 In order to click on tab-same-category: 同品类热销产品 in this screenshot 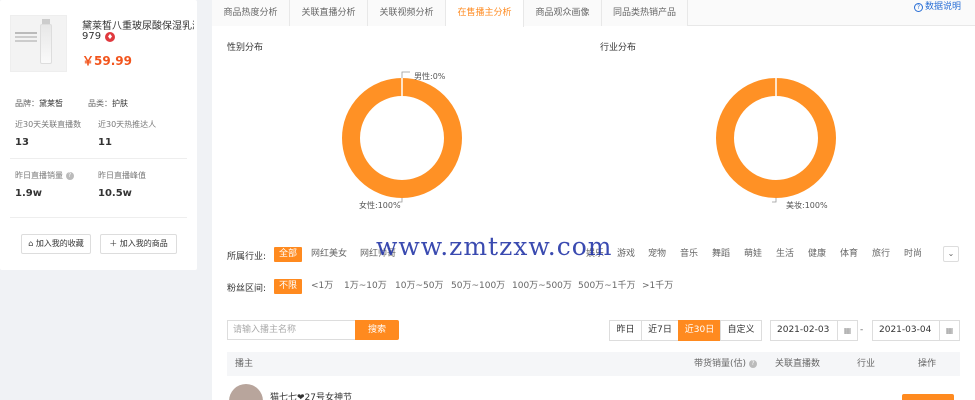, I will do `click(645, 13)`.